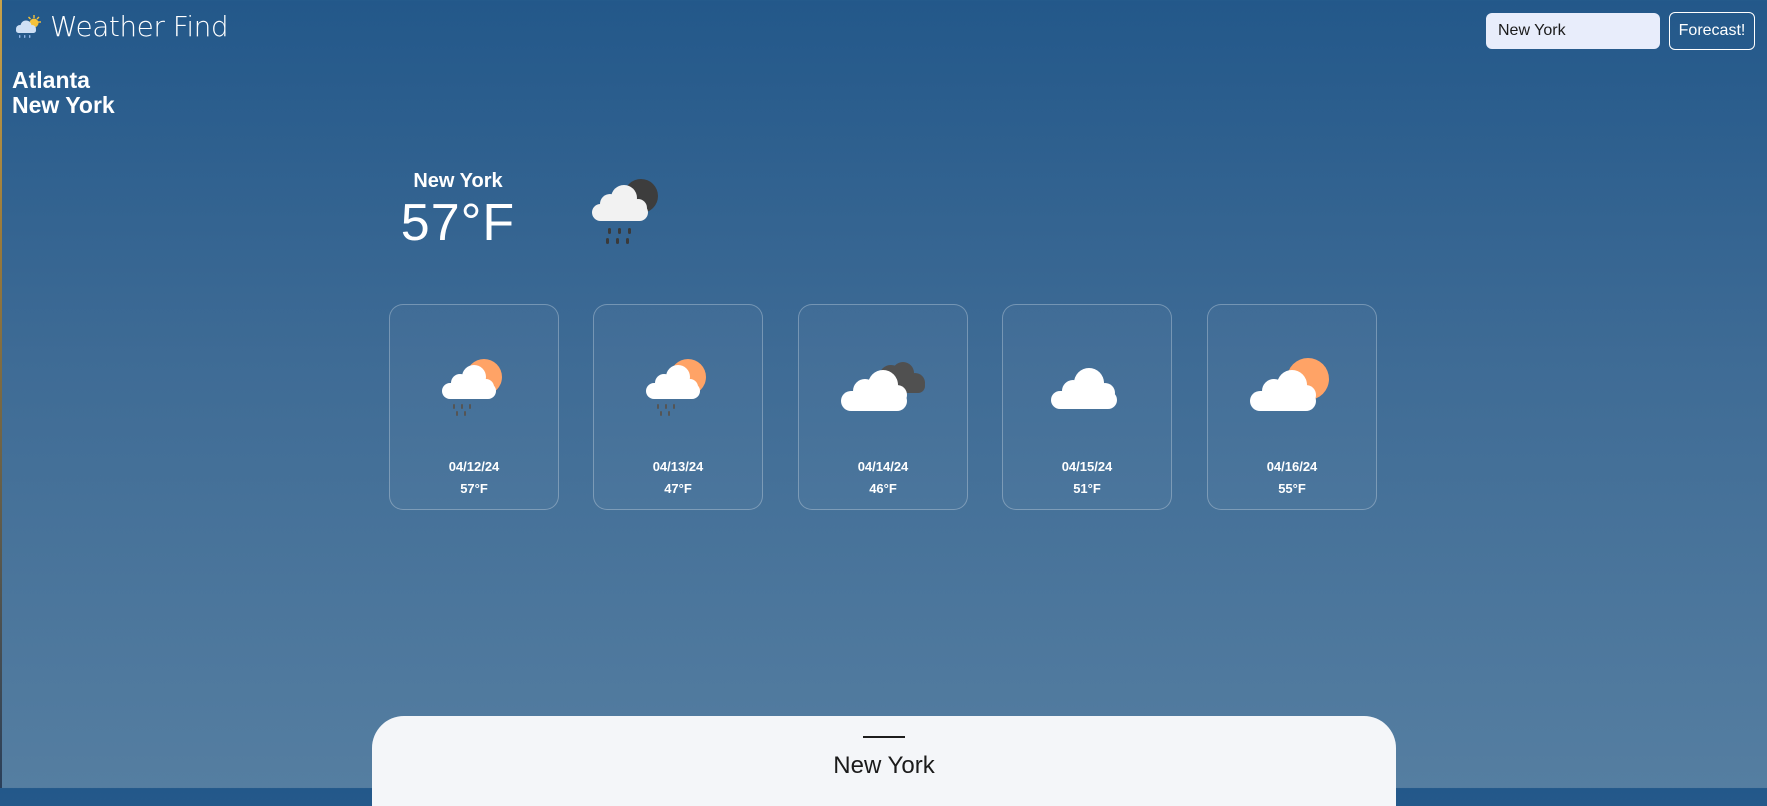 The width and height of the screenshot is (1767, 806). What do you see at coordinates (28, 26) in the screenshot?
I see `sun-behind-cloud-rain-icon` at bounding box center [28, 26].